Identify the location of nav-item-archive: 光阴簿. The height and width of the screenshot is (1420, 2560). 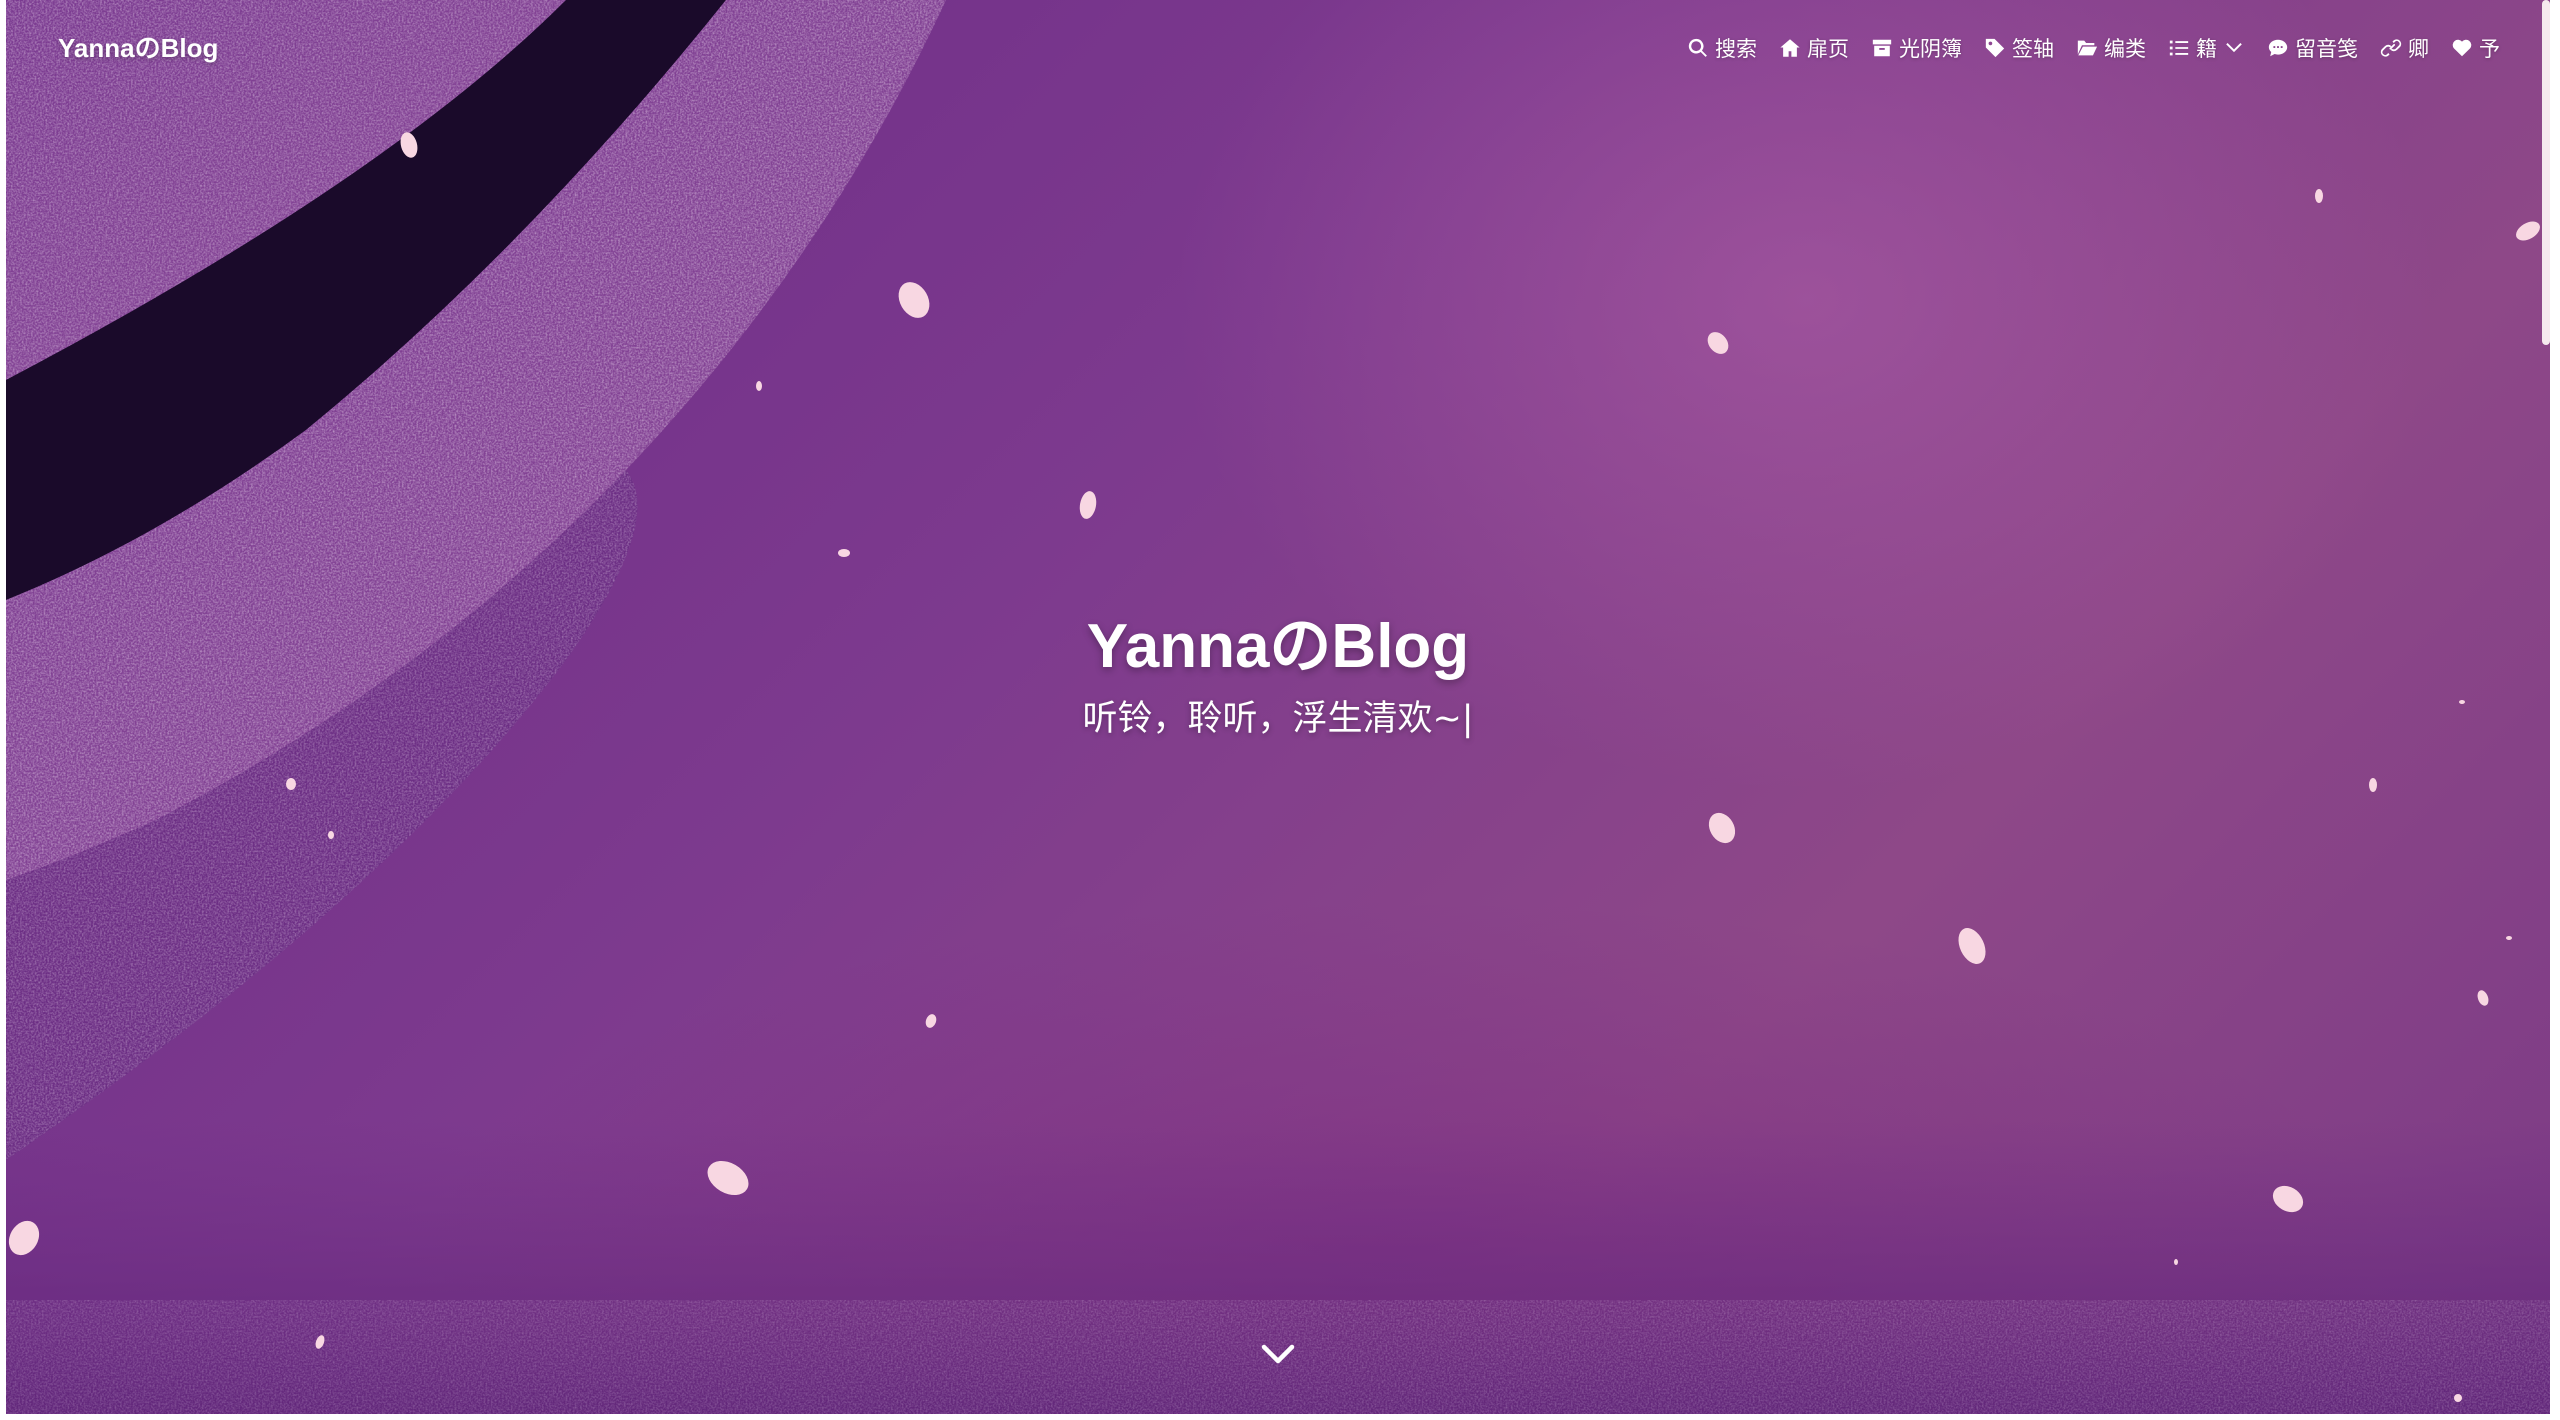
(1916, 48).